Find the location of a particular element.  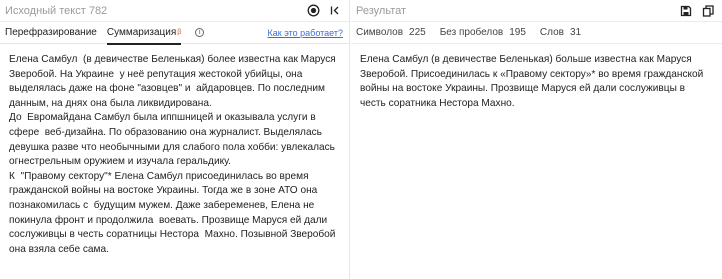

tab-paraphrase: Перефразирование is located at coordinates (51, 33).